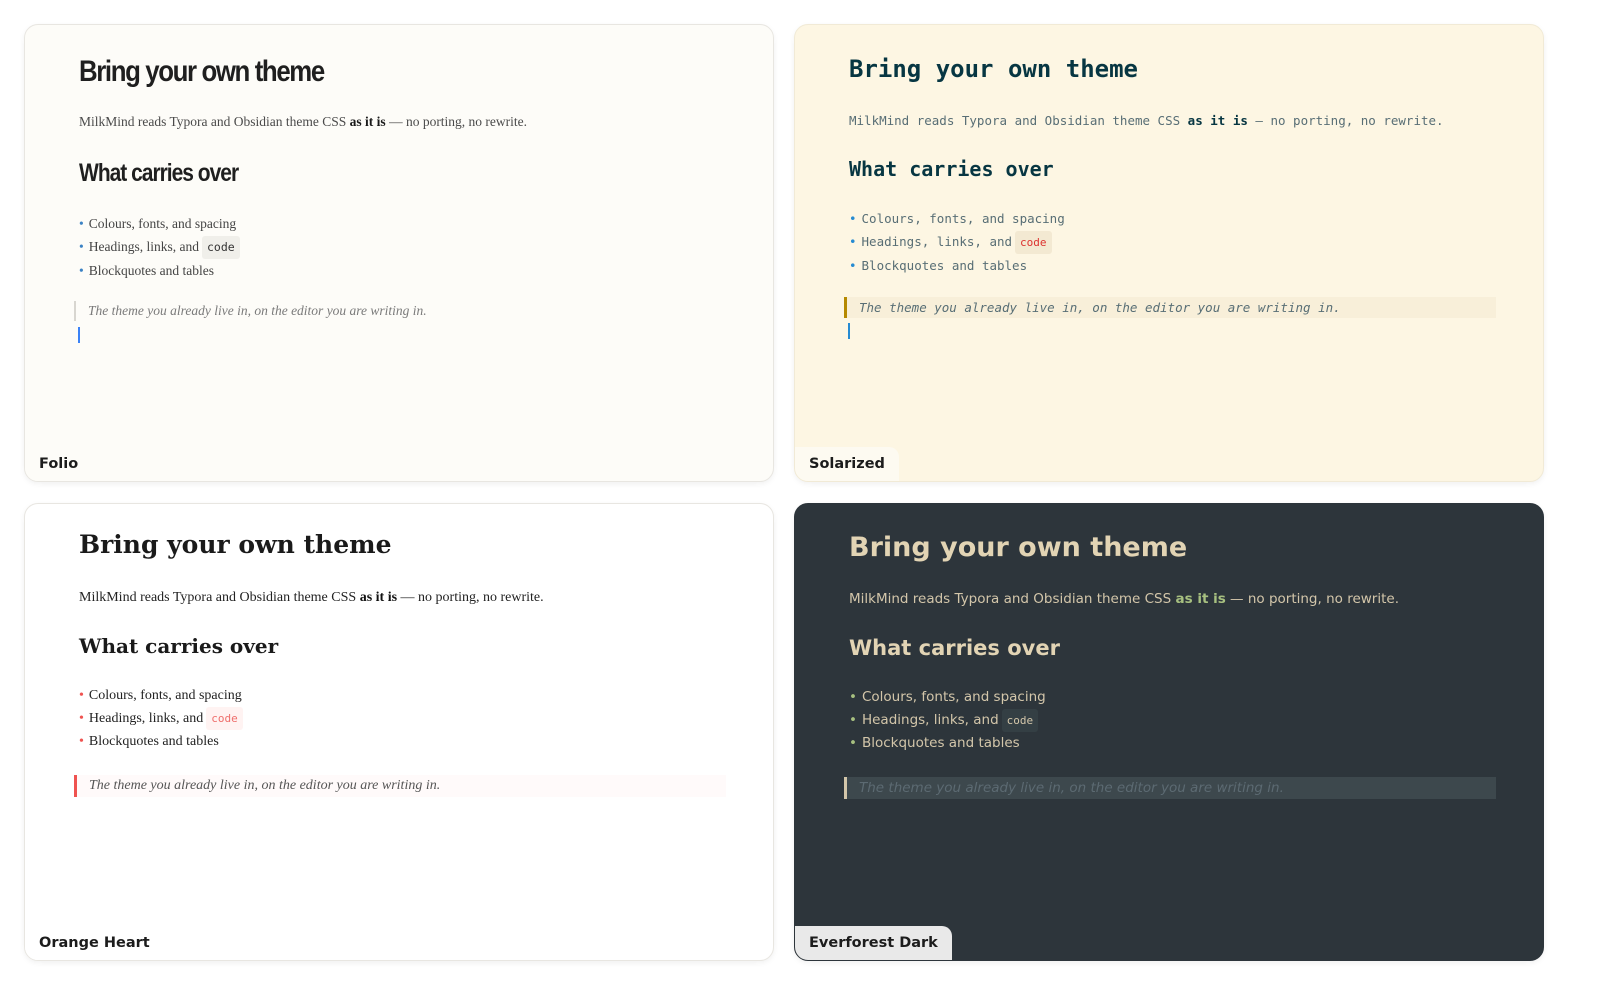 The height and width of the screenshot is (1004, 1600). I want to click on theme-name-label: Folio, so click(59, 464).